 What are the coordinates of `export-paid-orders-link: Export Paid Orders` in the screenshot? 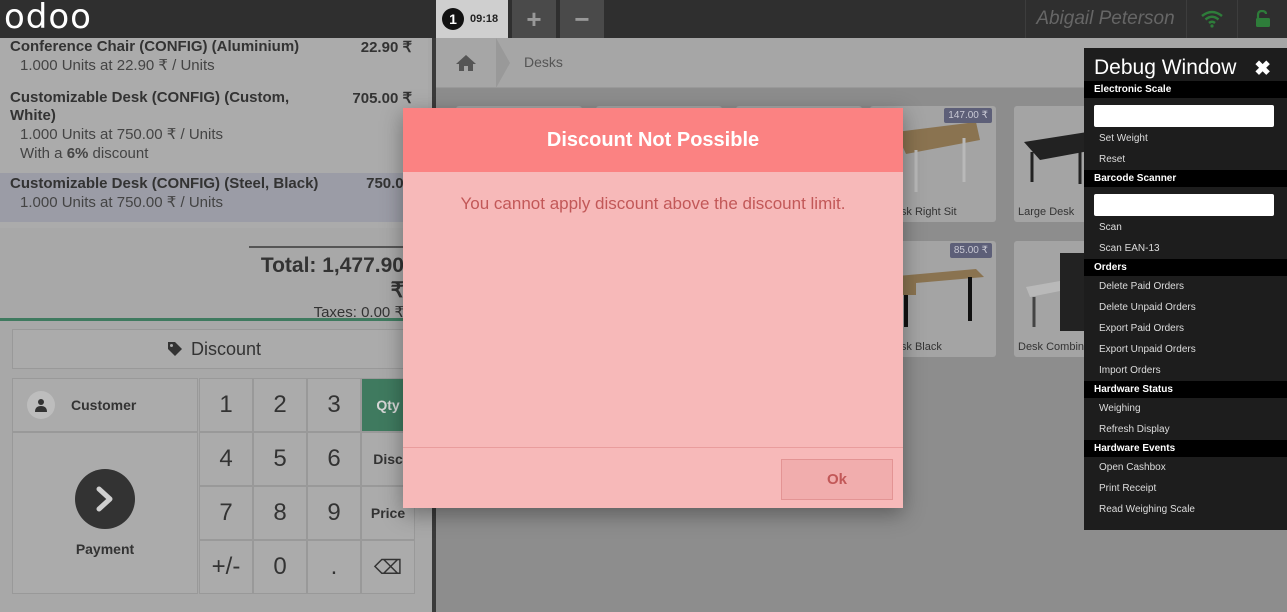 It's located at (1141, 328).